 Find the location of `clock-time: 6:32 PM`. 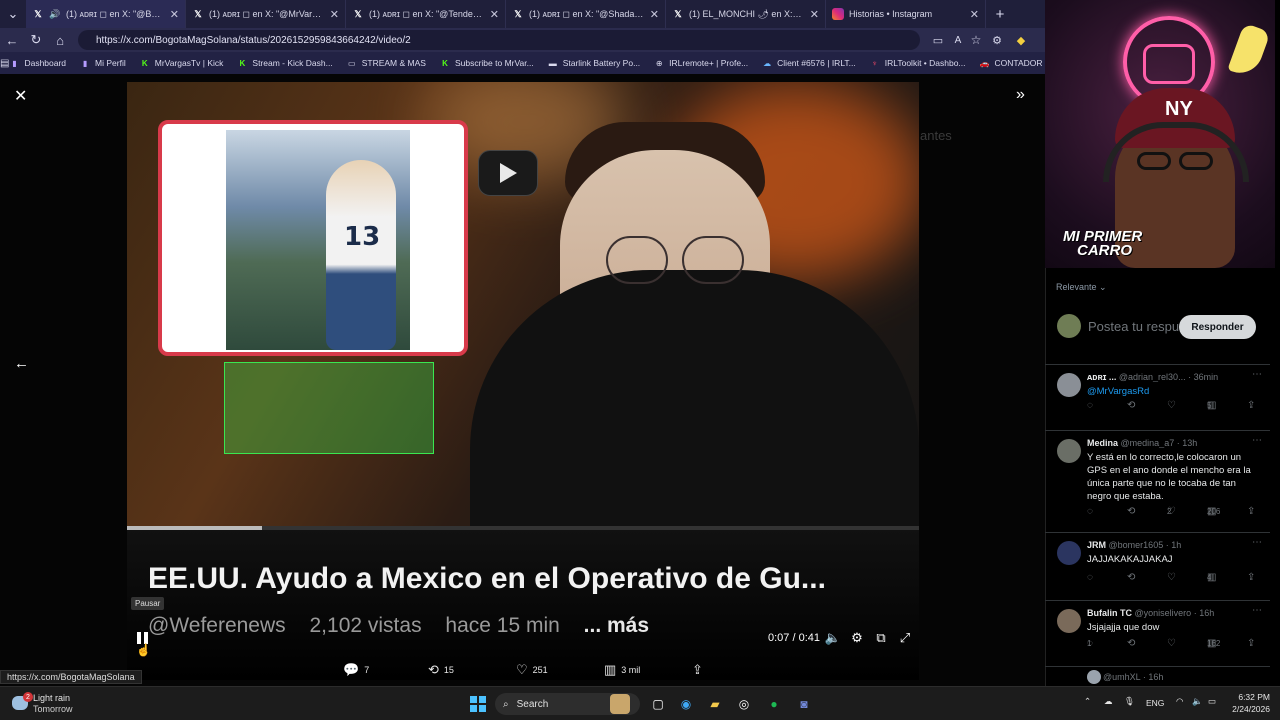

clock-time: 6:32 PM is located at coordinates (1247, 697).